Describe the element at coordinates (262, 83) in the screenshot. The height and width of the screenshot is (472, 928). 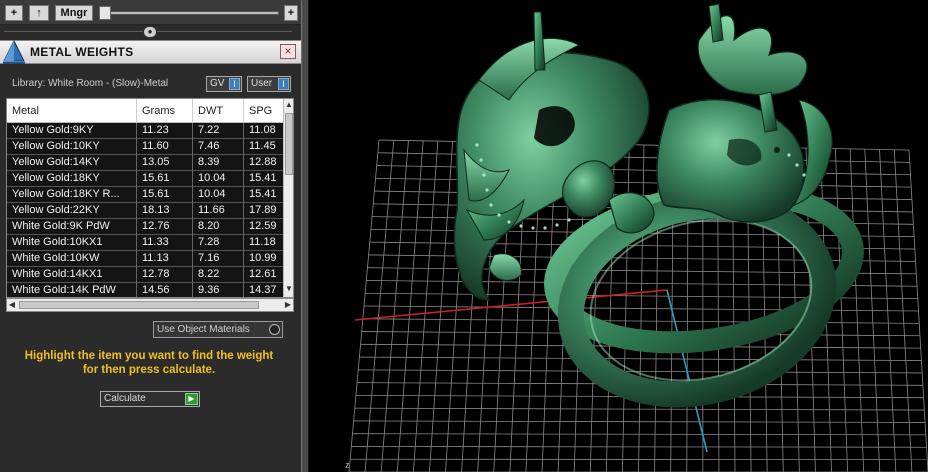
I see `user-label: User` at that location.